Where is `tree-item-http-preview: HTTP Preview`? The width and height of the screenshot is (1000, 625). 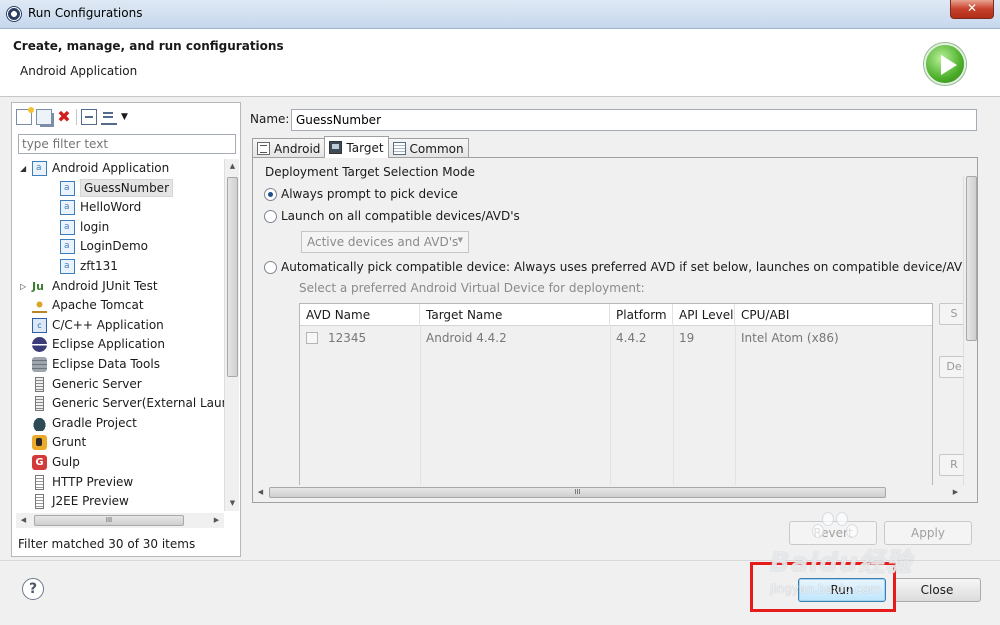 tree-item-http-preview: HTTP Preview is located at coordinates (82, 482).